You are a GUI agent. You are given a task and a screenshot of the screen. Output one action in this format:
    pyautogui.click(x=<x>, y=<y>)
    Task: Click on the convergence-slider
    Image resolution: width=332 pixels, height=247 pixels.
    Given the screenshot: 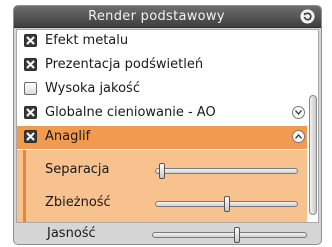 What is the action you would take?
    pyautogui.click(x=226, y=204)
    